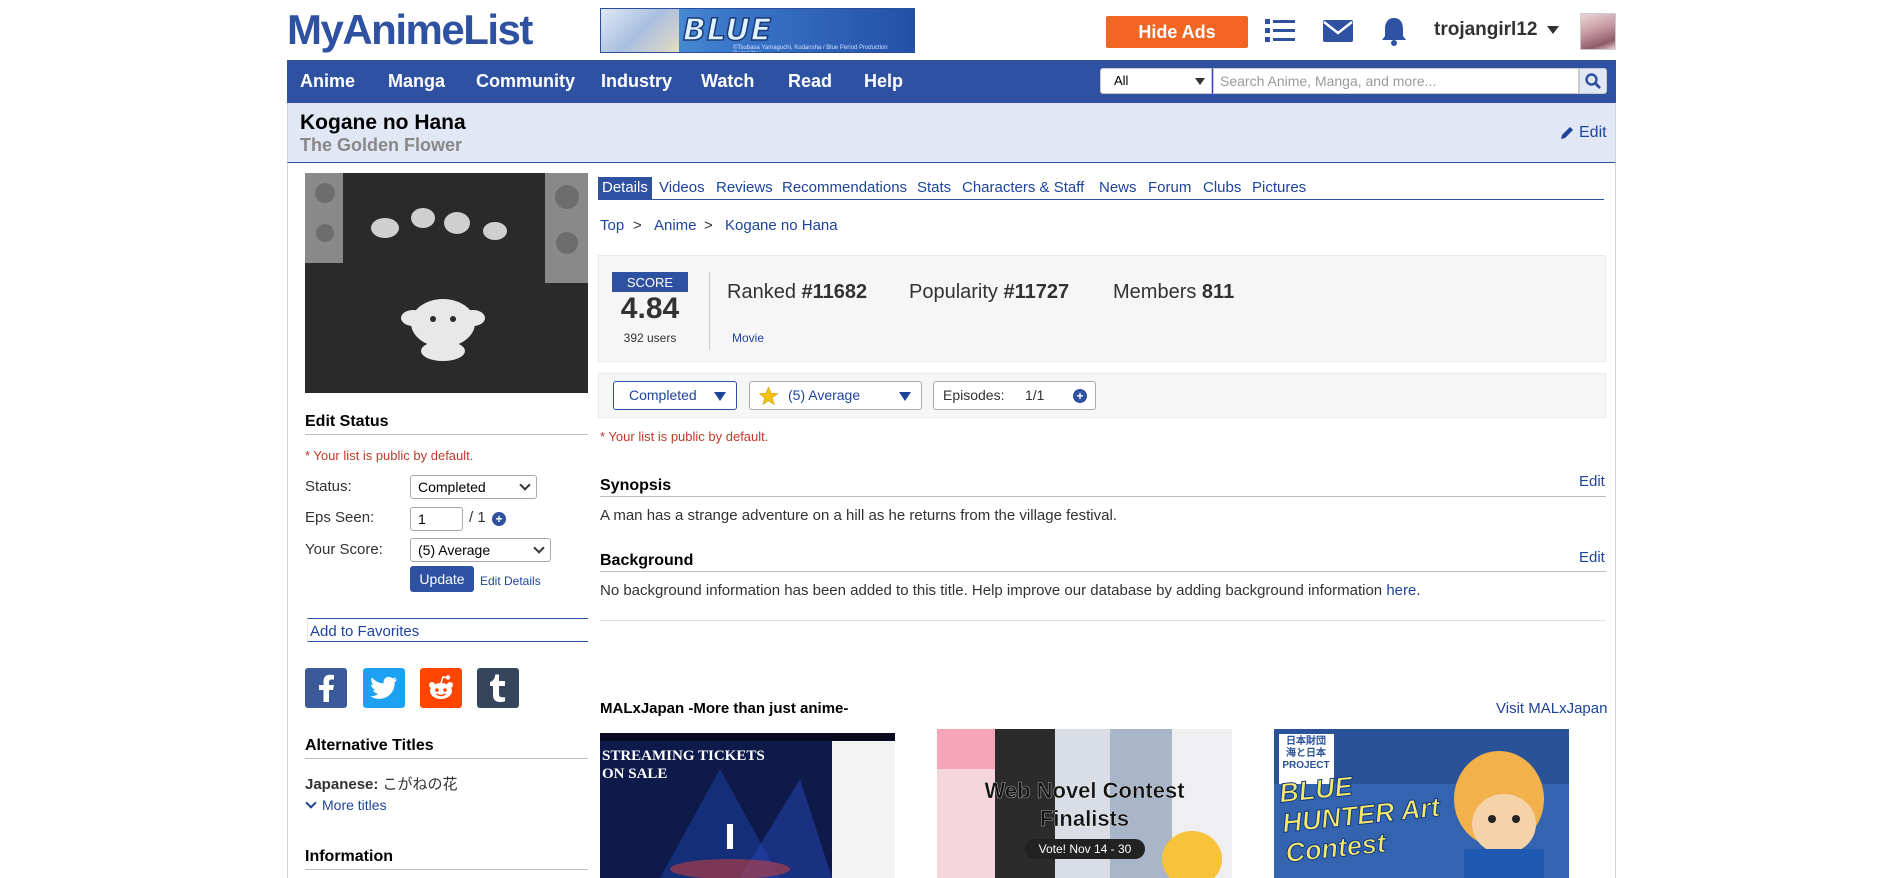  I want to click on background-text-end: ., so click(1418, 590).